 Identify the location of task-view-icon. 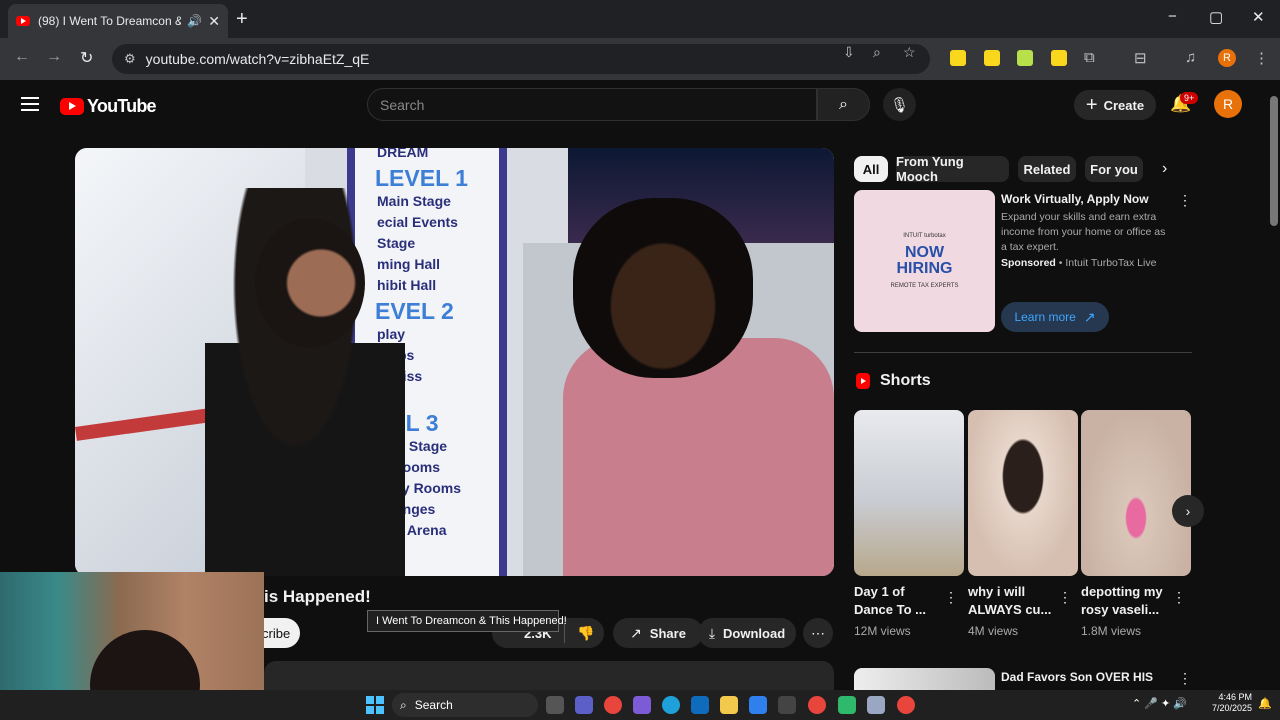
(555, 705).